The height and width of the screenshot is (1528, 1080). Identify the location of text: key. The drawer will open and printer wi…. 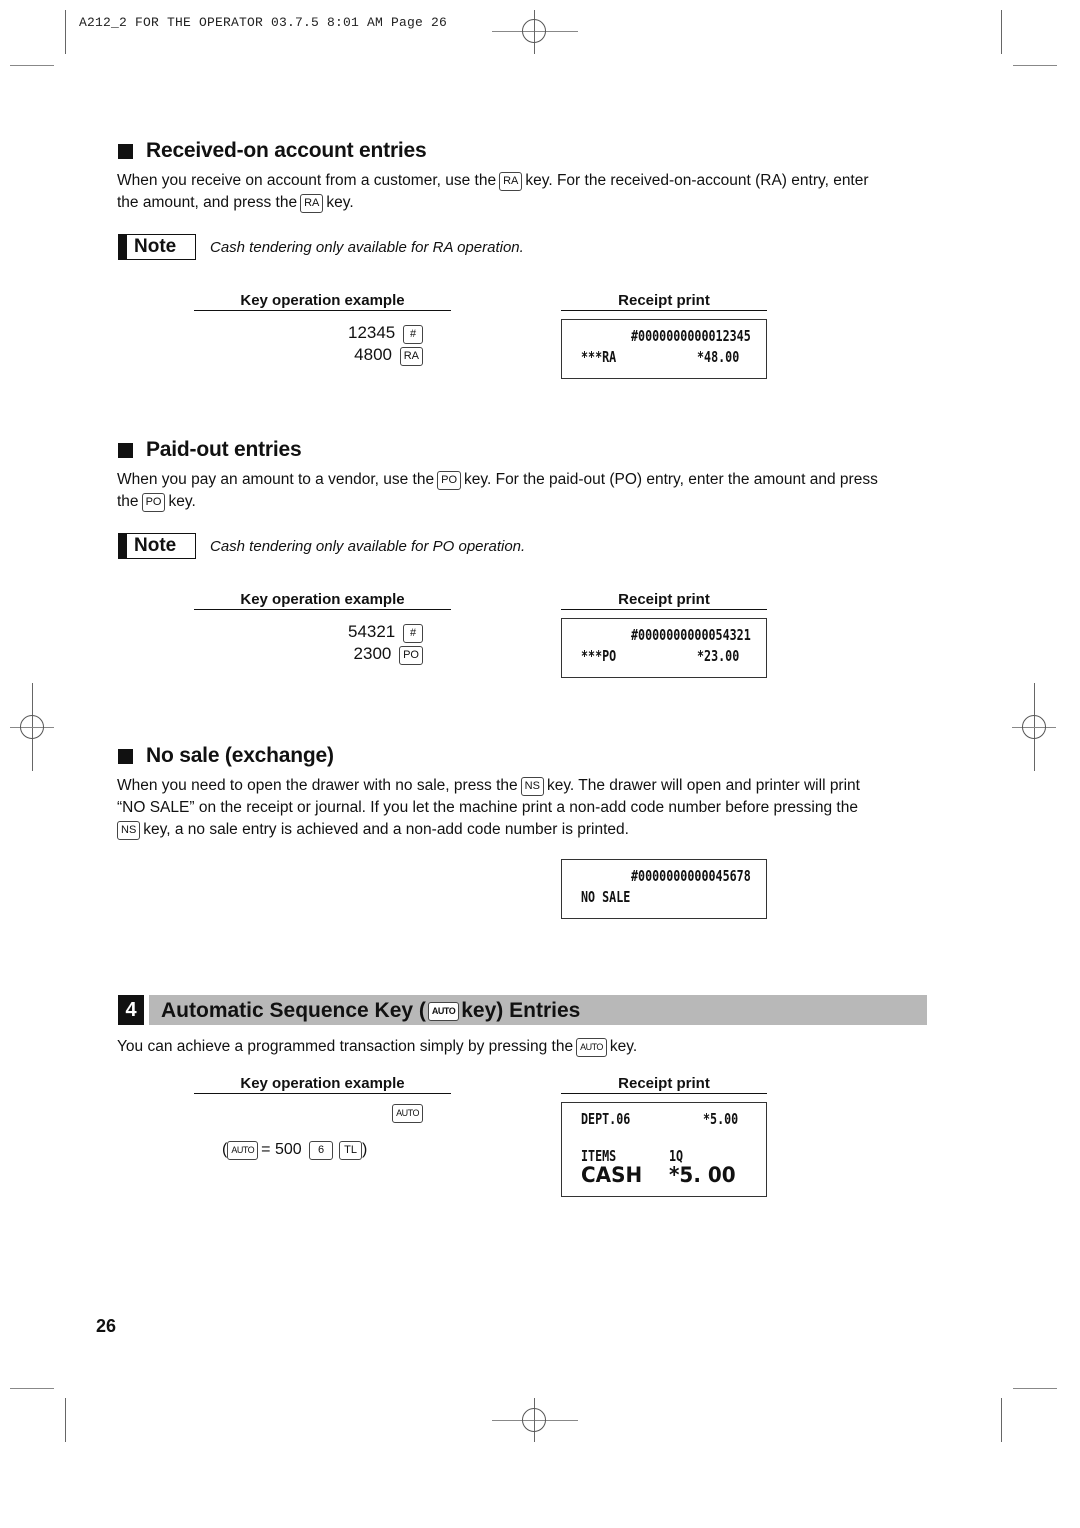
(703, 785).